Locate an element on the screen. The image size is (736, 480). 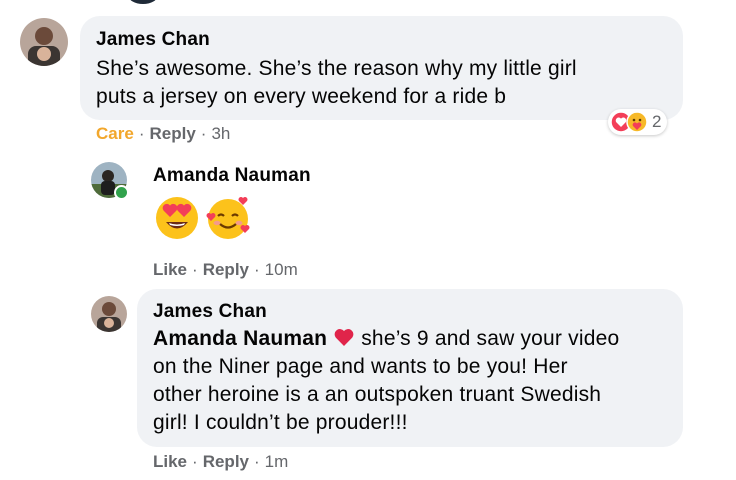
comment-author: Amanda Nauman is located at coordinates (232, 176).